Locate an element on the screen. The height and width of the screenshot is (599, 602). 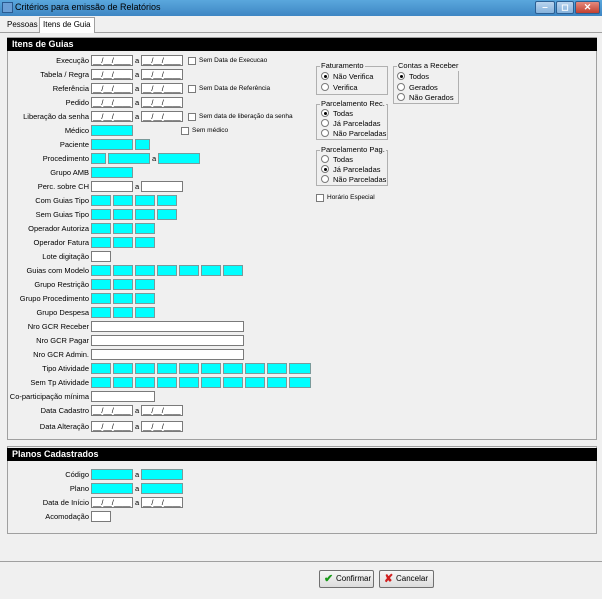
close-button: ✕ is located at coordinates (587, 7).